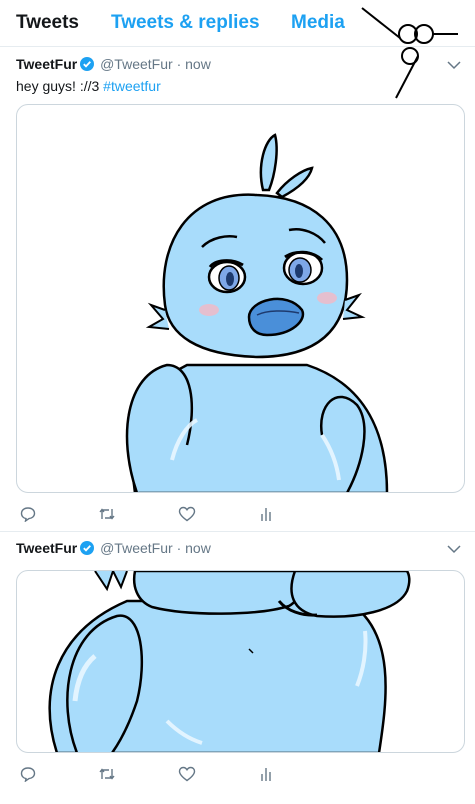 The width and height of the screenshot is (475, 804). I want to click on tweet-text: hey guys! ://3 #tweetfur, so click(88, 86).